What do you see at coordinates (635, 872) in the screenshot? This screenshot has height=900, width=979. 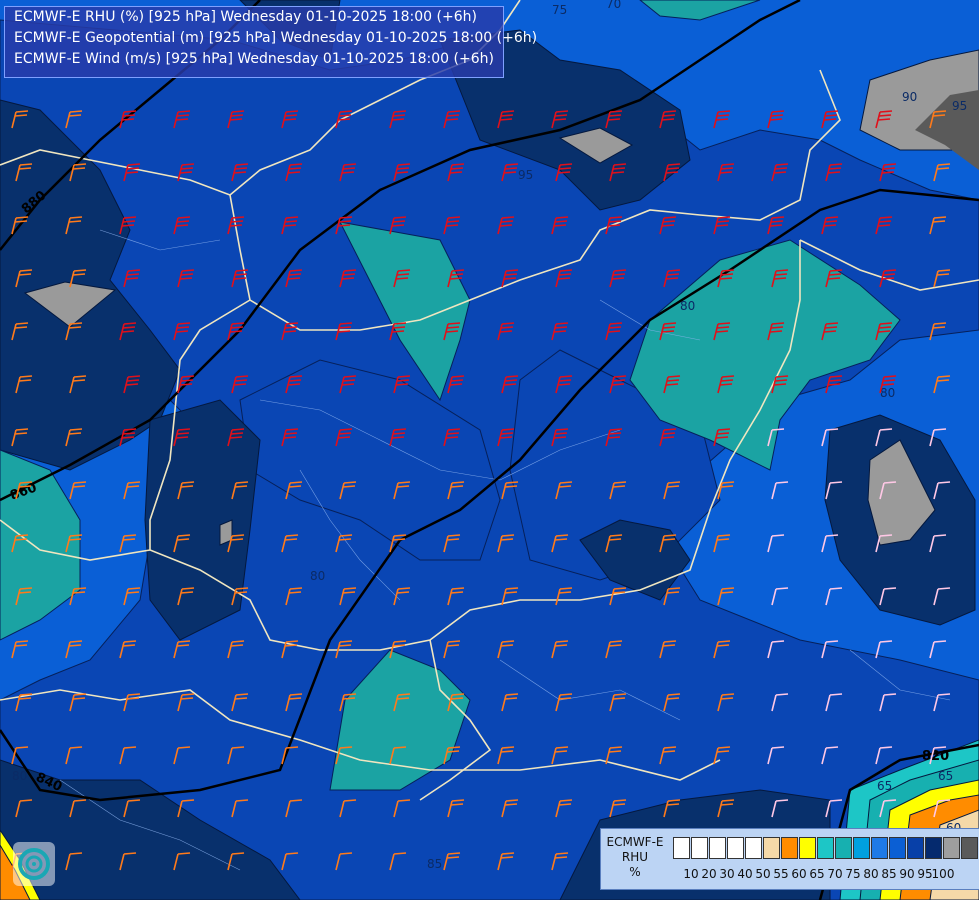 I see `legend-title-line: %` at bounding box center [635, 872].